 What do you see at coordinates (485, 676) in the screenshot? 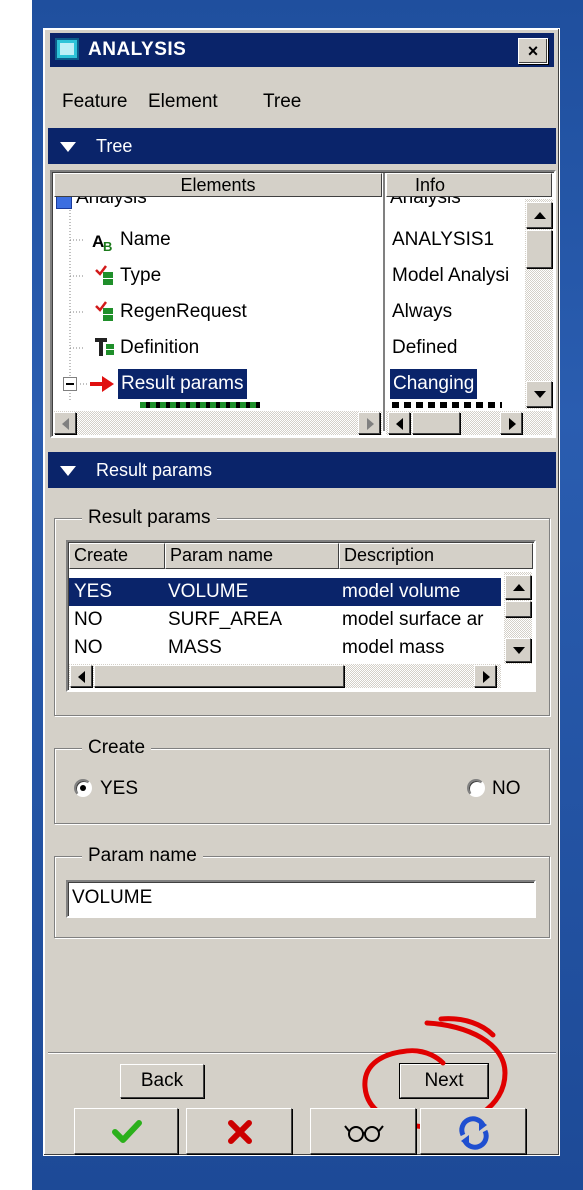
I see `table-scroll-right-button` at bounding box center [485, 676].